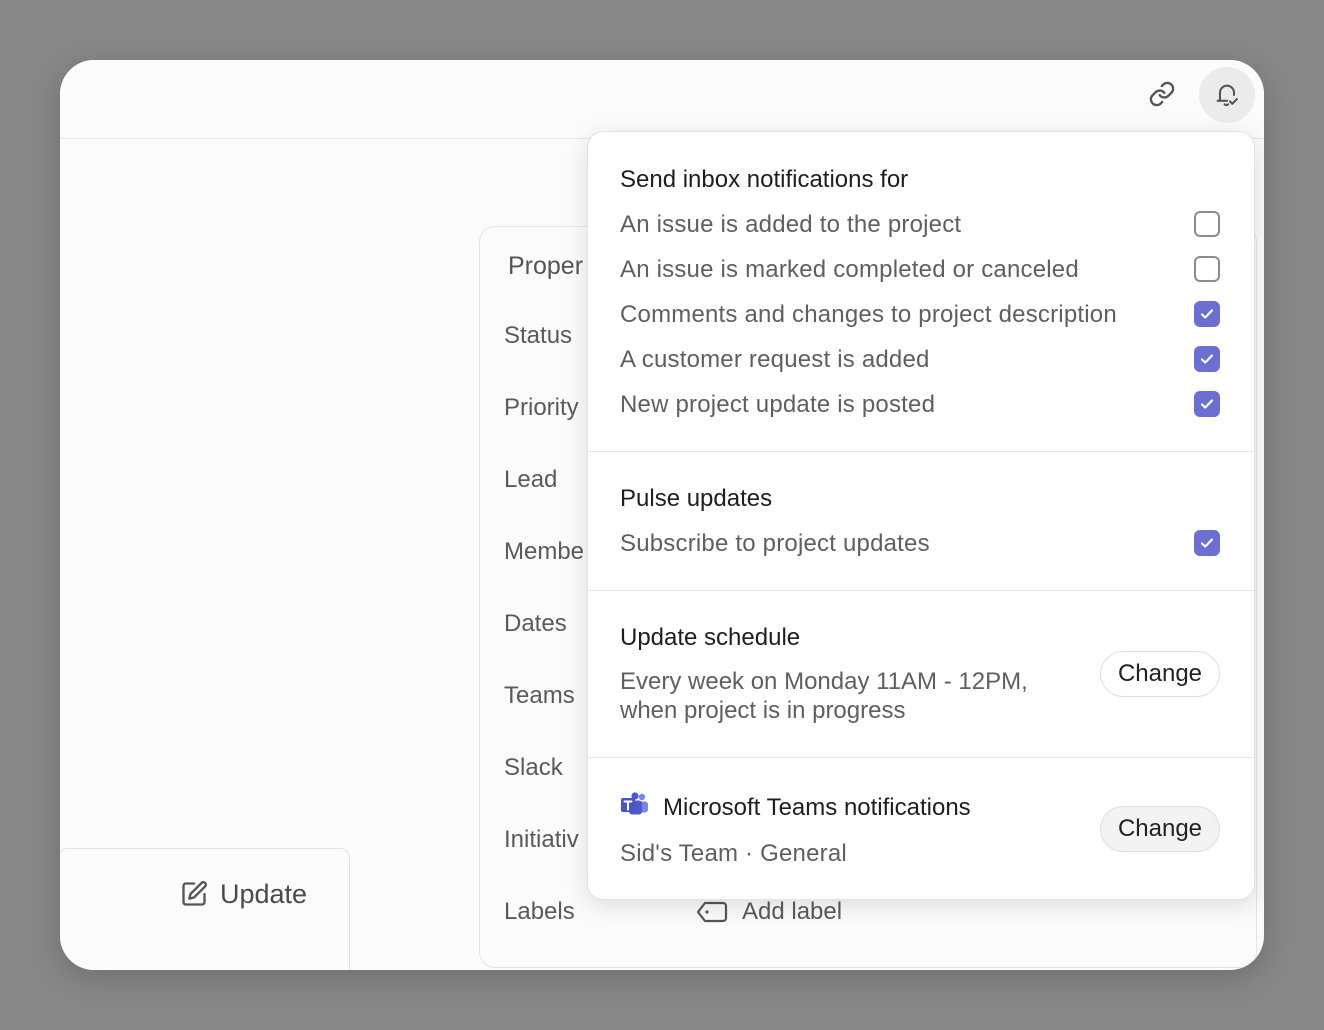 Image resolution: width=1324 pixels, height=1030 pixels. I want to click on update-schedule-title: Update schedule, so click(710, 637).